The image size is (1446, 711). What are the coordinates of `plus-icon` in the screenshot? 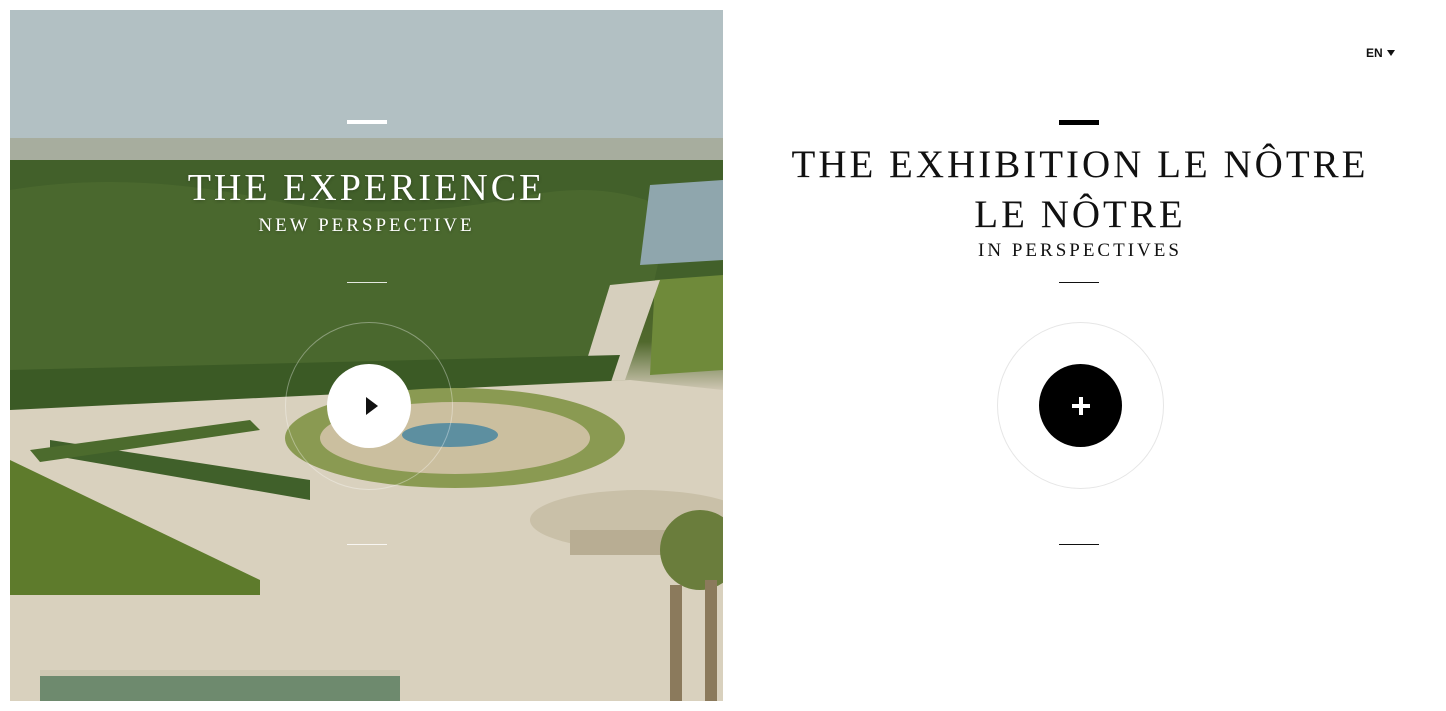 It's located at (1080, 405).